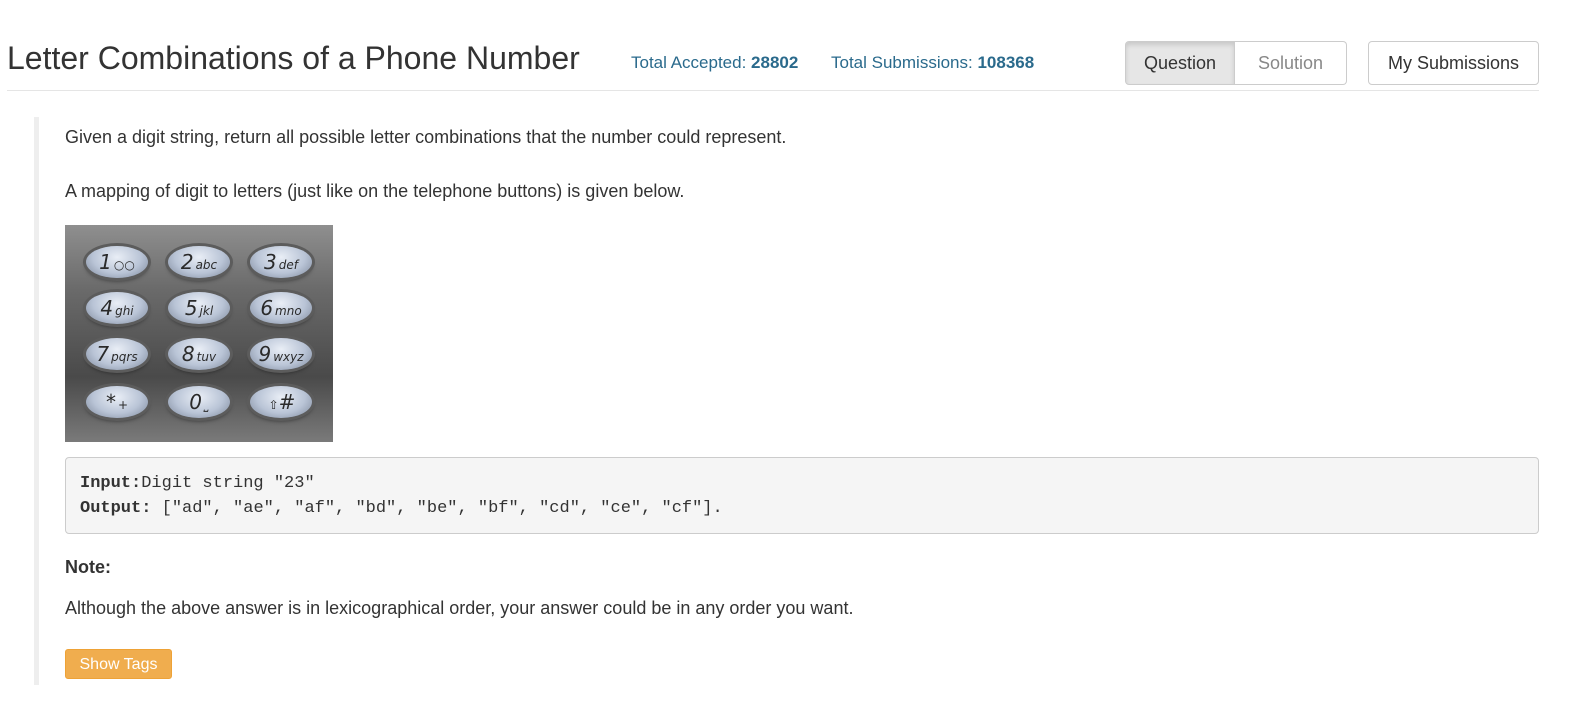  What do you see at coordinates (228, 483) in the screenshot?
I see `input-value: Digit string "23"` at bounding box center [228, 483].